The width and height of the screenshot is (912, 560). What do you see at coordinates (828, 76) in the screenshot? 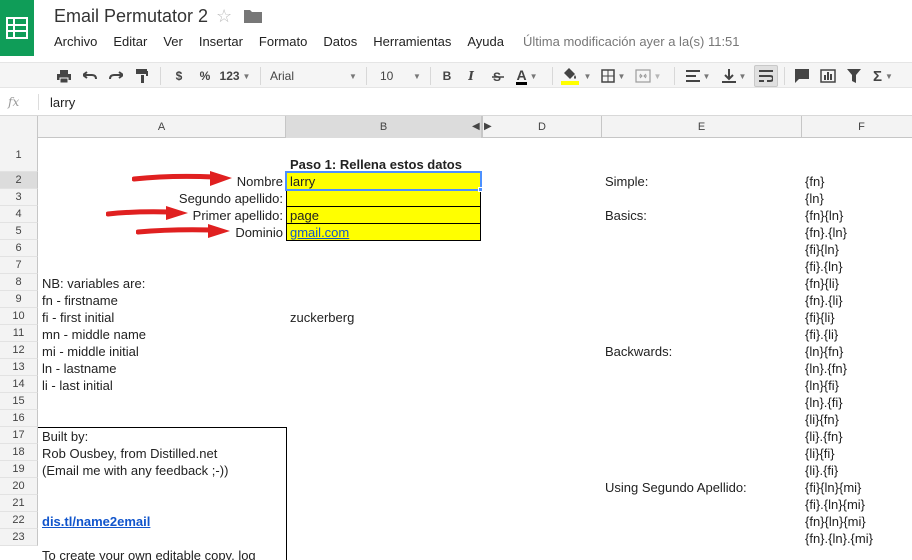
I see `insert-chart-icon` at bounding box center [828, 76].